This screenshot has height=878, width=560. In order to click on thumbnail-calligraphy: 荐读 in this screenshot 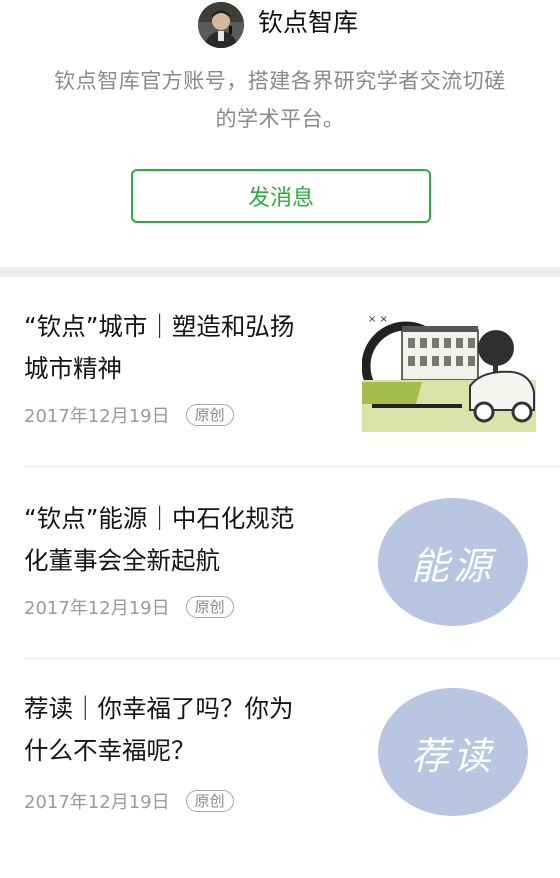, I will do `click(452, 755)`.